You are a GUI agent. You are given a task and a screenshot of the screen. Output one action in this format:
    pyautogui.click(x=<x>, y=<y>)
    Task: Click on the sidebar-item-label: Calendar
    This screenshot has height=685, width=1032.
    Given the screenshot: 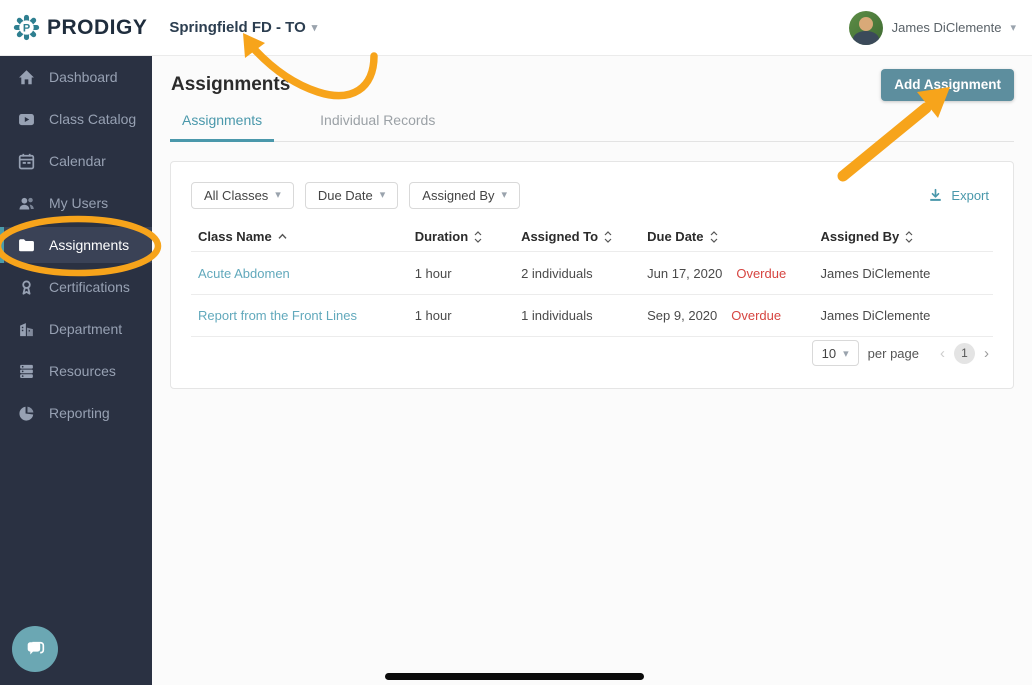 What is the action you would take?
    pyautogui.click(x=77, y=161)
    